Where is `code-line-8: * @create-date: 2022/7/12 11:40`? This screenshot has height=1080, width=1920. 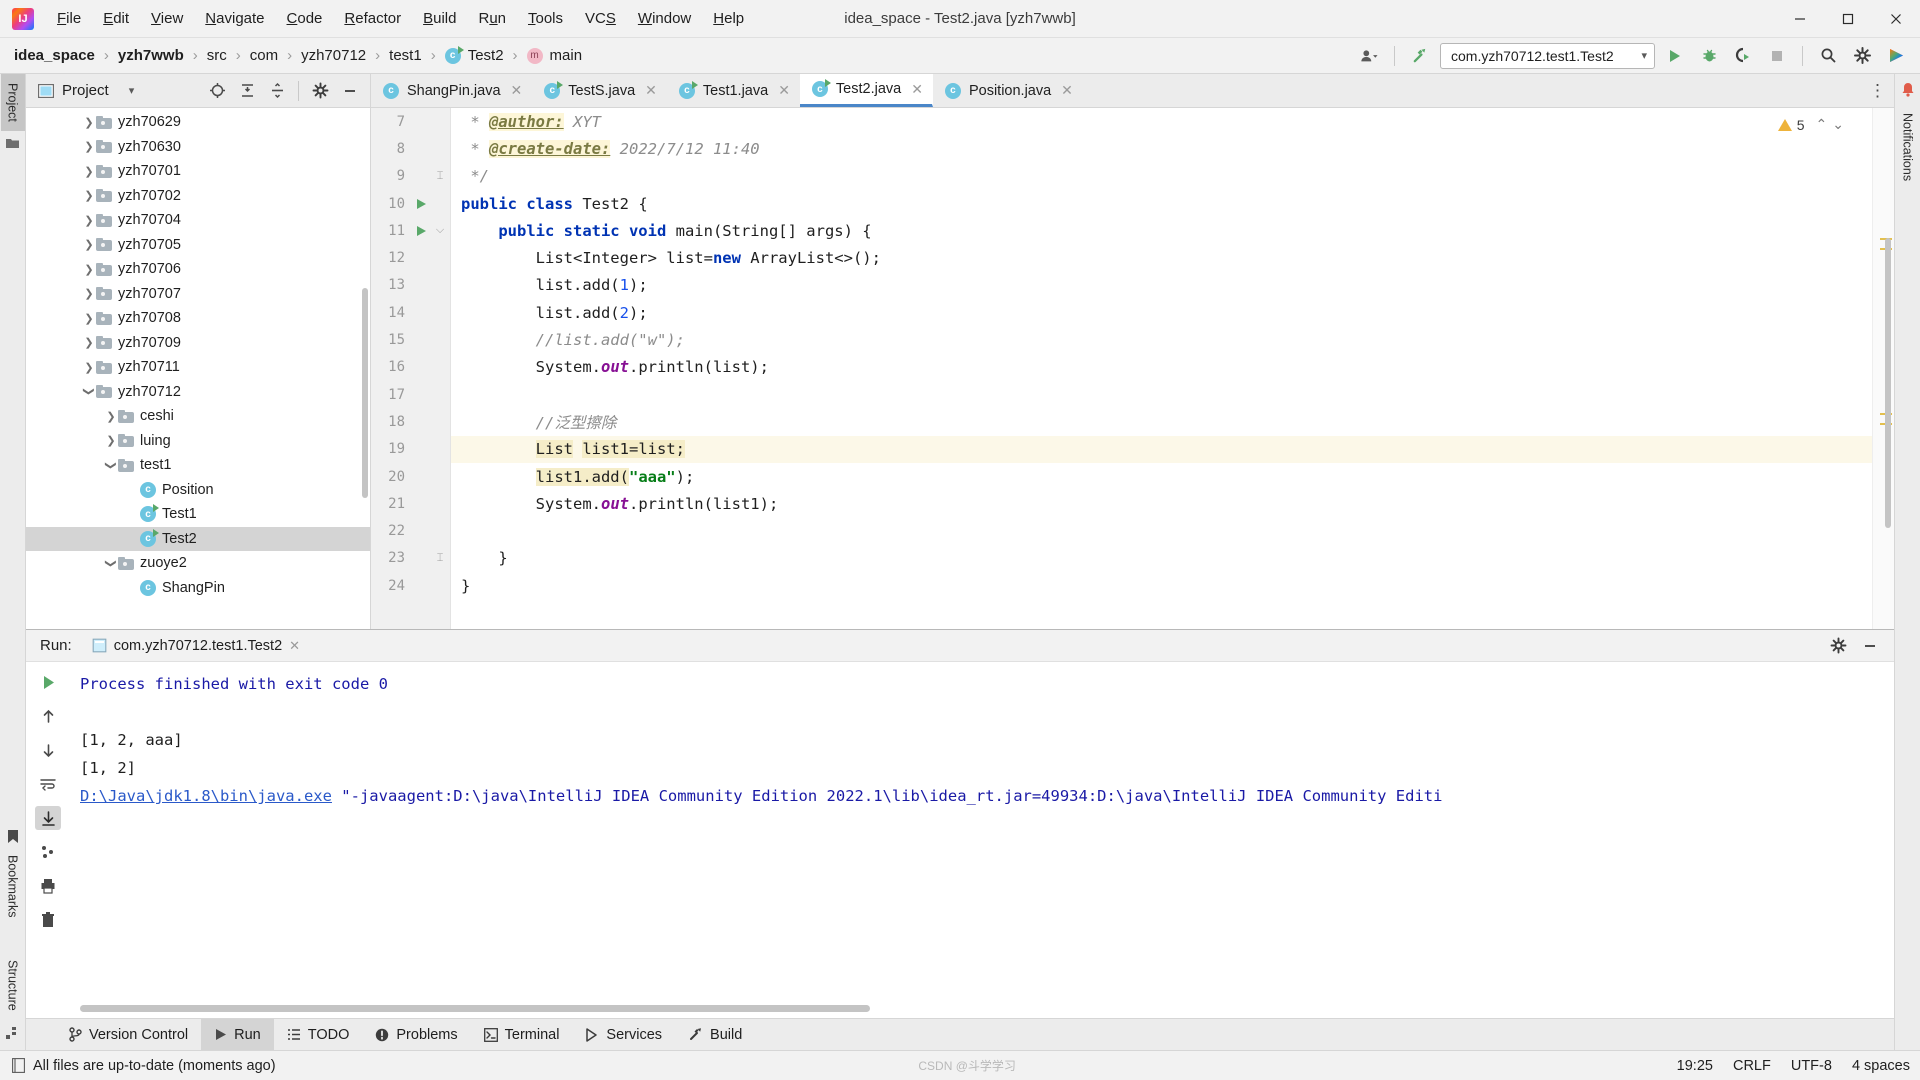 code-line-8: * @create-date: 2022/7/12 11:40 is located at coordinates (1161, 148).